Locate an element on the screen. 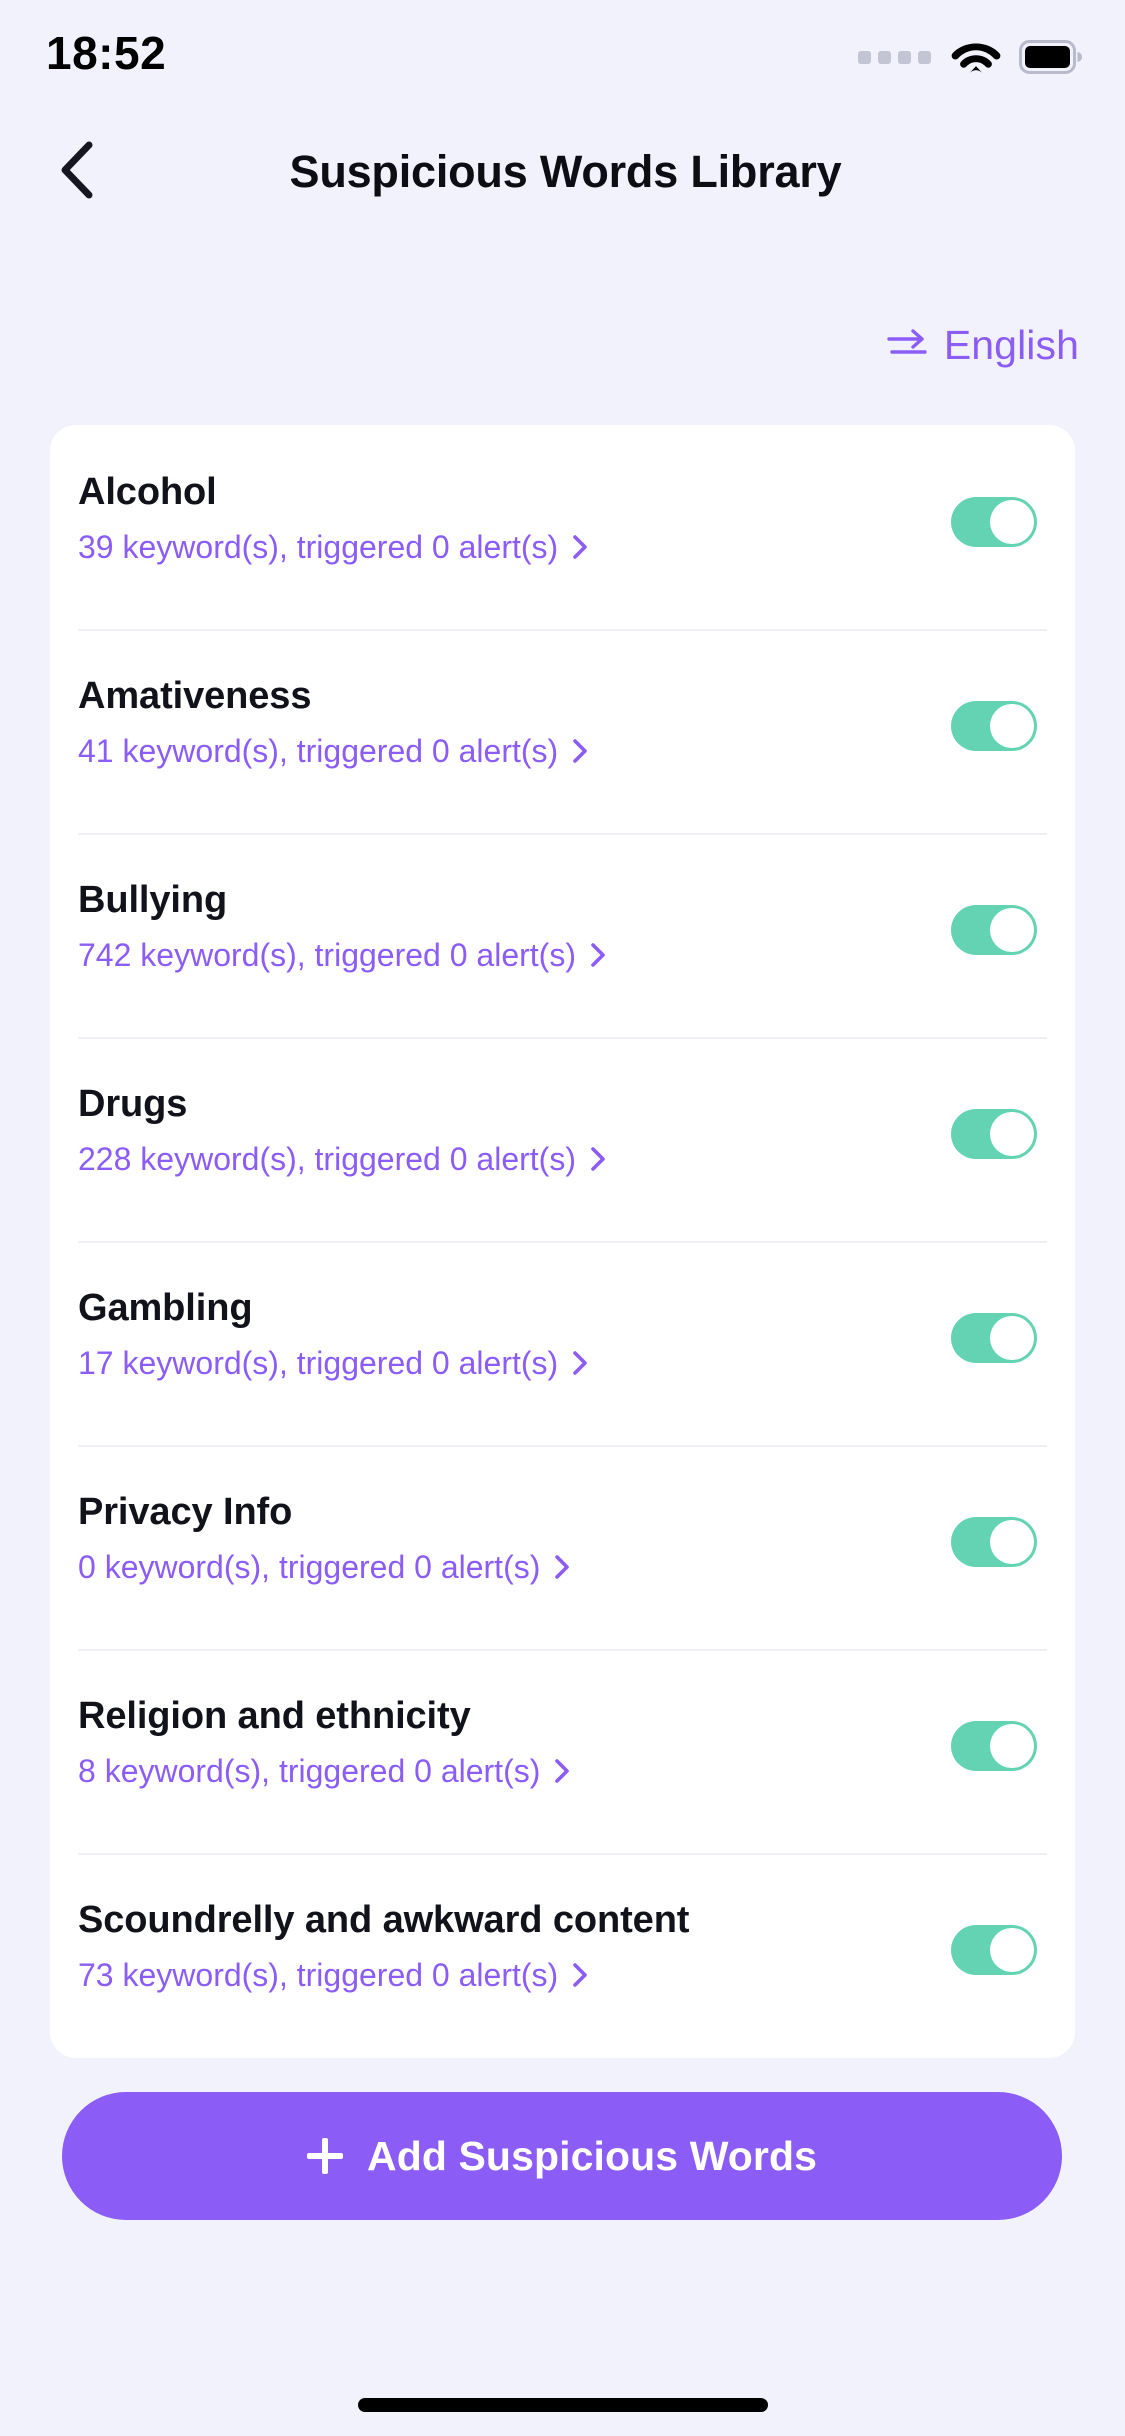 The height and width of the screenshot is (2436, 1125). list-item-subtitle: 41 keyword(s), triggered 0 alert(s) is located at coordinates (318, 751).